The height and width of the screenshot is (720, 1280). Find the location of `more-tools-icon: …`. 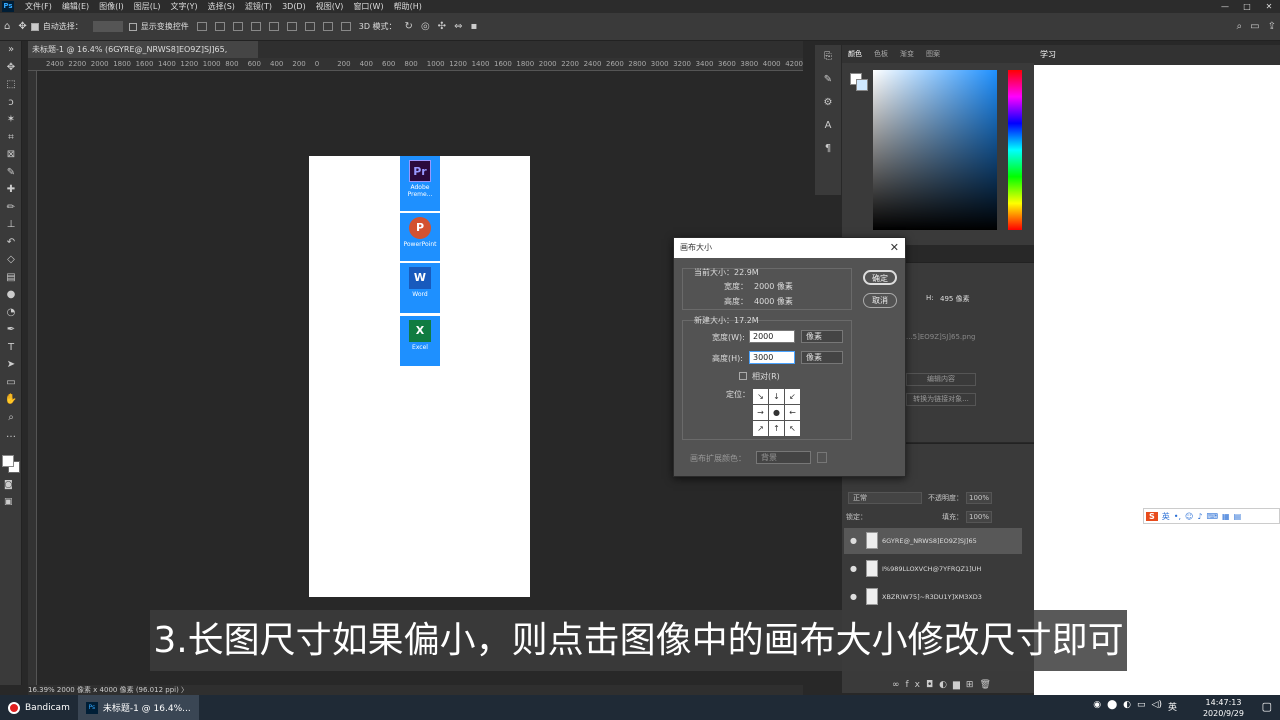

more-tools-icon: … is located at coordinates (11, 435).